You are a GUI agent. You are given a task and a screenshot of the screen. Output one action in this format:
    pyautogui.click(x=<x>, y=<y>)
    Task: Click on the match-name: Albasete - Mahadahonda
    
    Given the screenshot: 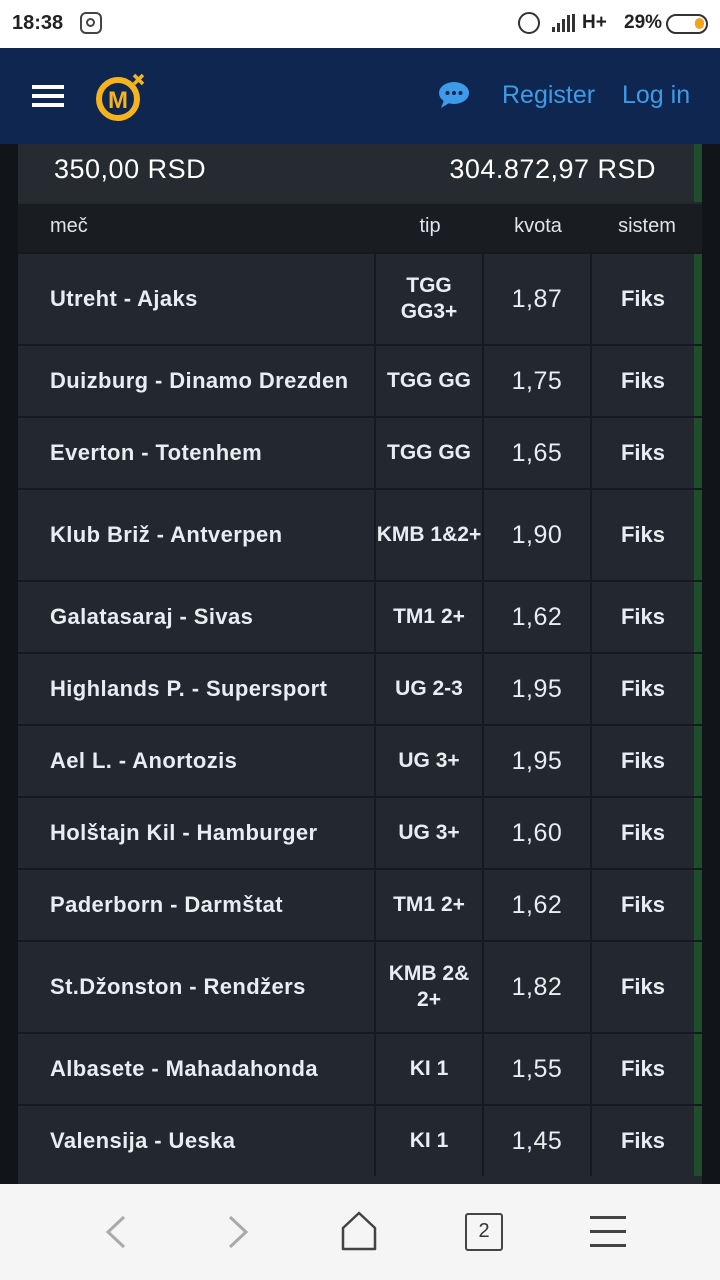 What is the action you would take?
    pyautogui.click(x=197, y=1069)
    